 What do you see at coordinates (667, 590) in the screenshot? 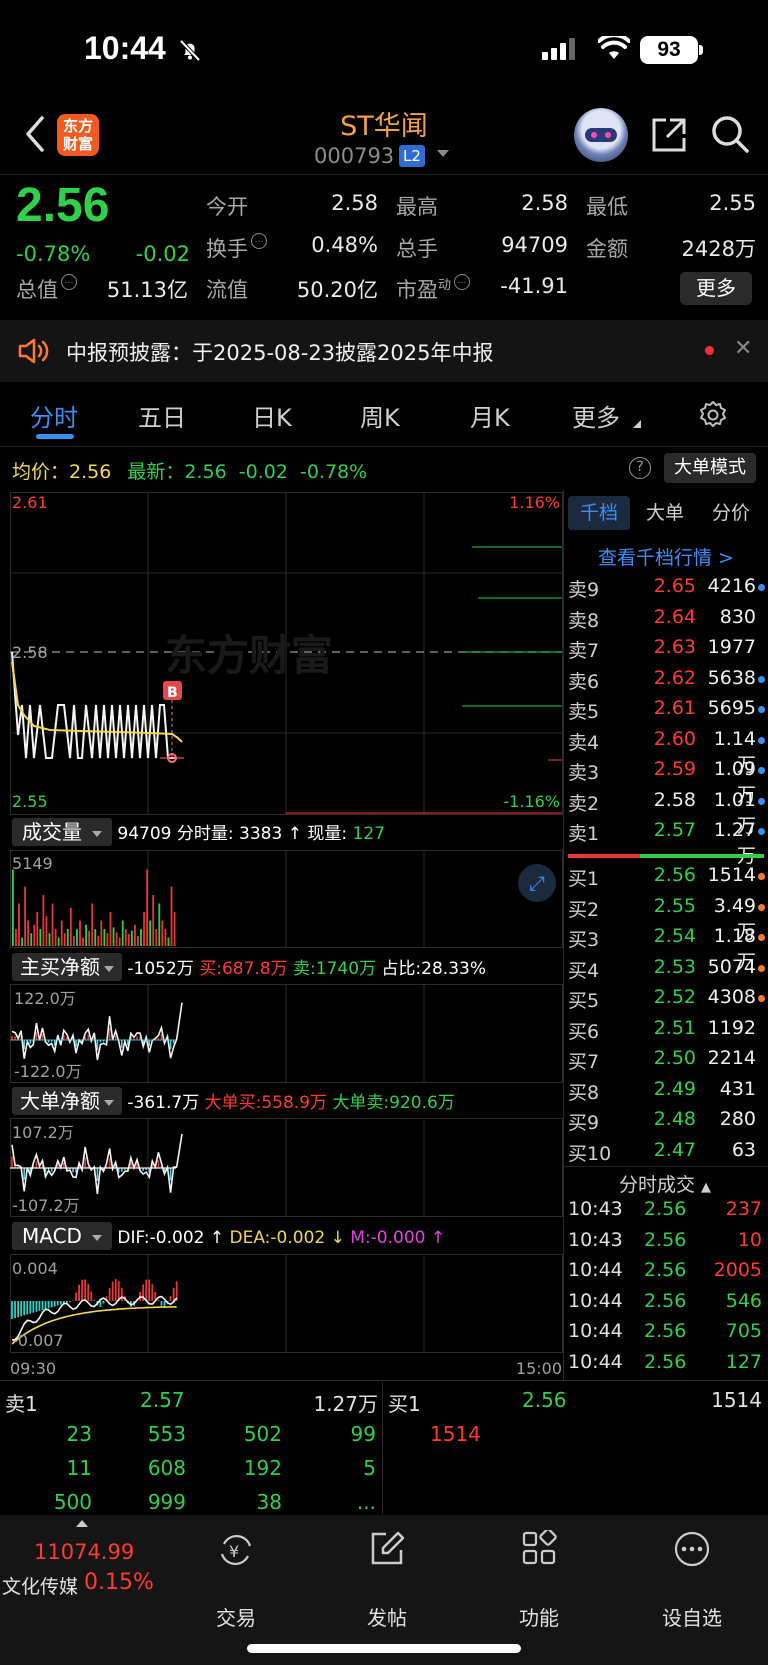
I see `ask-level-row: 卖9 2.65 4216` at bounding box center [667, 590].